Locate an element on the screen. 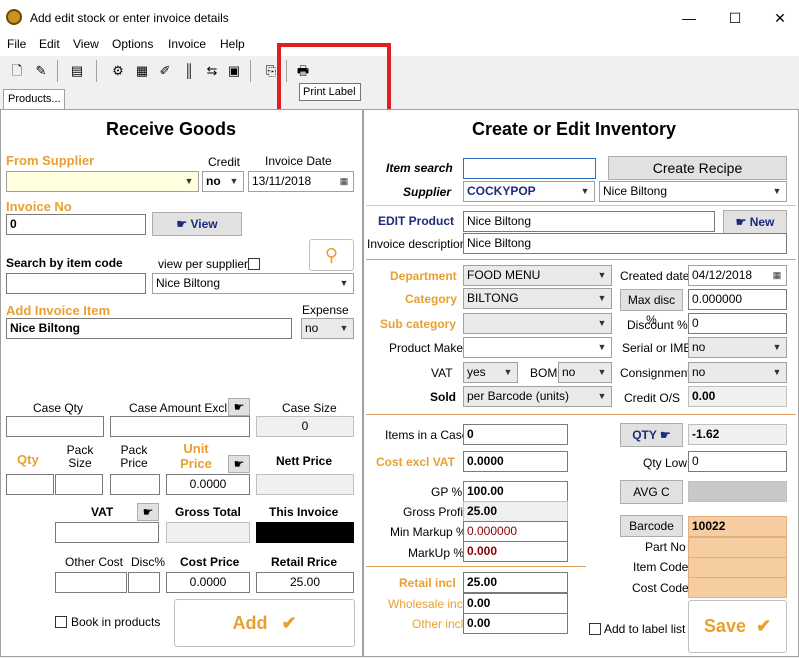  items-in-case-label: Items in a Case is located at coordinates (427, 435).